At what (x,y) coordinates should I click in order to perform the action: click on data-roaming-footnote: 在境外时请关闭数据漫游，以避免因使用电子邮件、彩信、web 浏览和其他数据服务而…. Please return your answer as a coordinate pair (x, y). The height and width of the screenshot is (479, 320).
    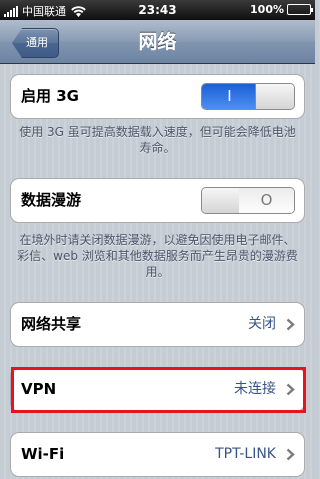
    Looking at the image, I should click on (157, 256).